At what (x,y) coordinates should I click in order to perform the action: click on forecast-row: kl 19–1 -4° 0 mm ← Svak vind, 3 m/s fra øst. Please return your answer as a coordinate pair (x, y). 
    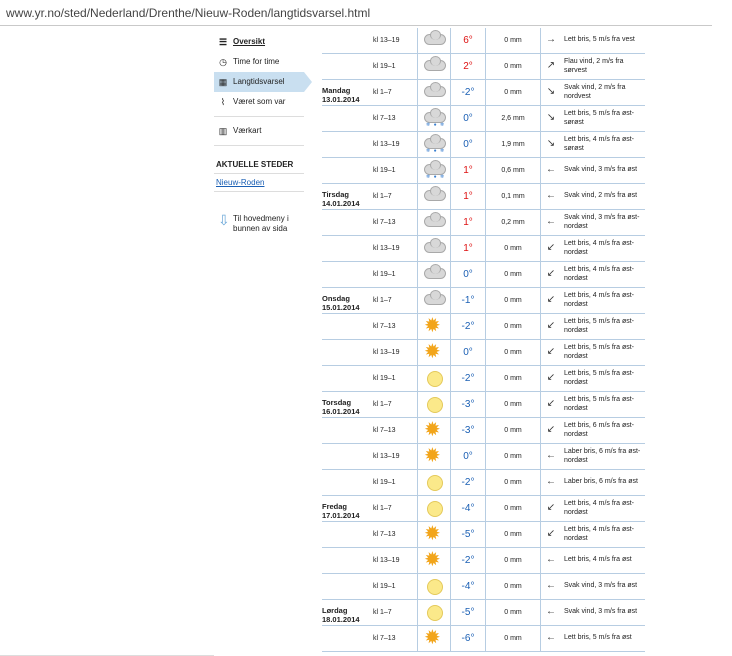
    Looking at the image, I should click on (483, 586).